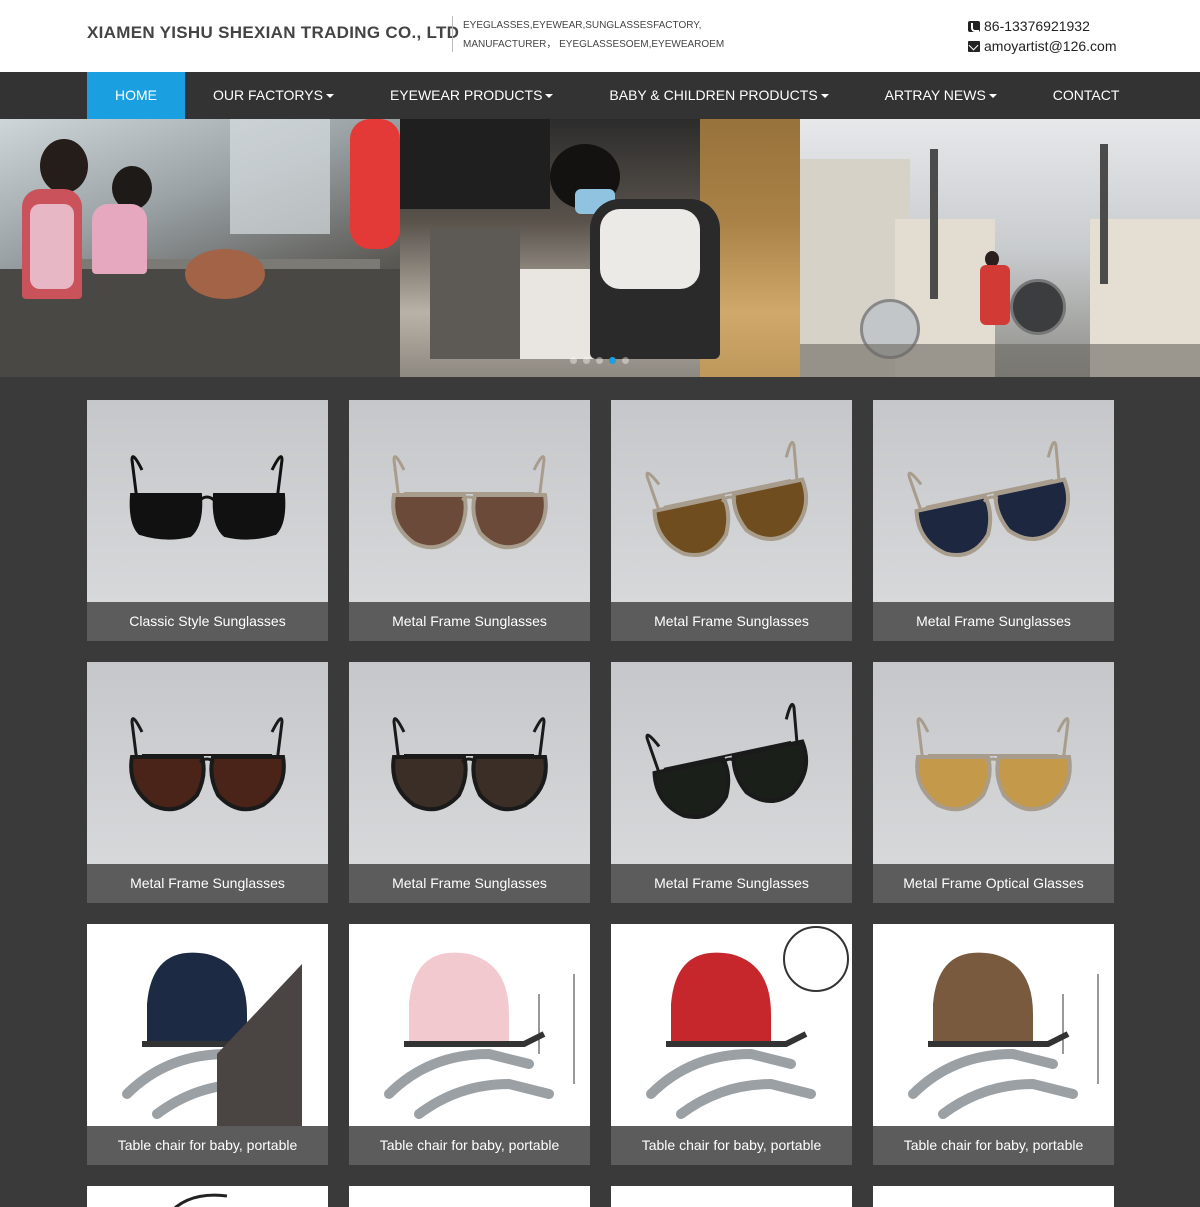  Describe the element at coordinates (1050, 46) in the screenshot. I see `email-address: amoyartist@126.com` at that location.